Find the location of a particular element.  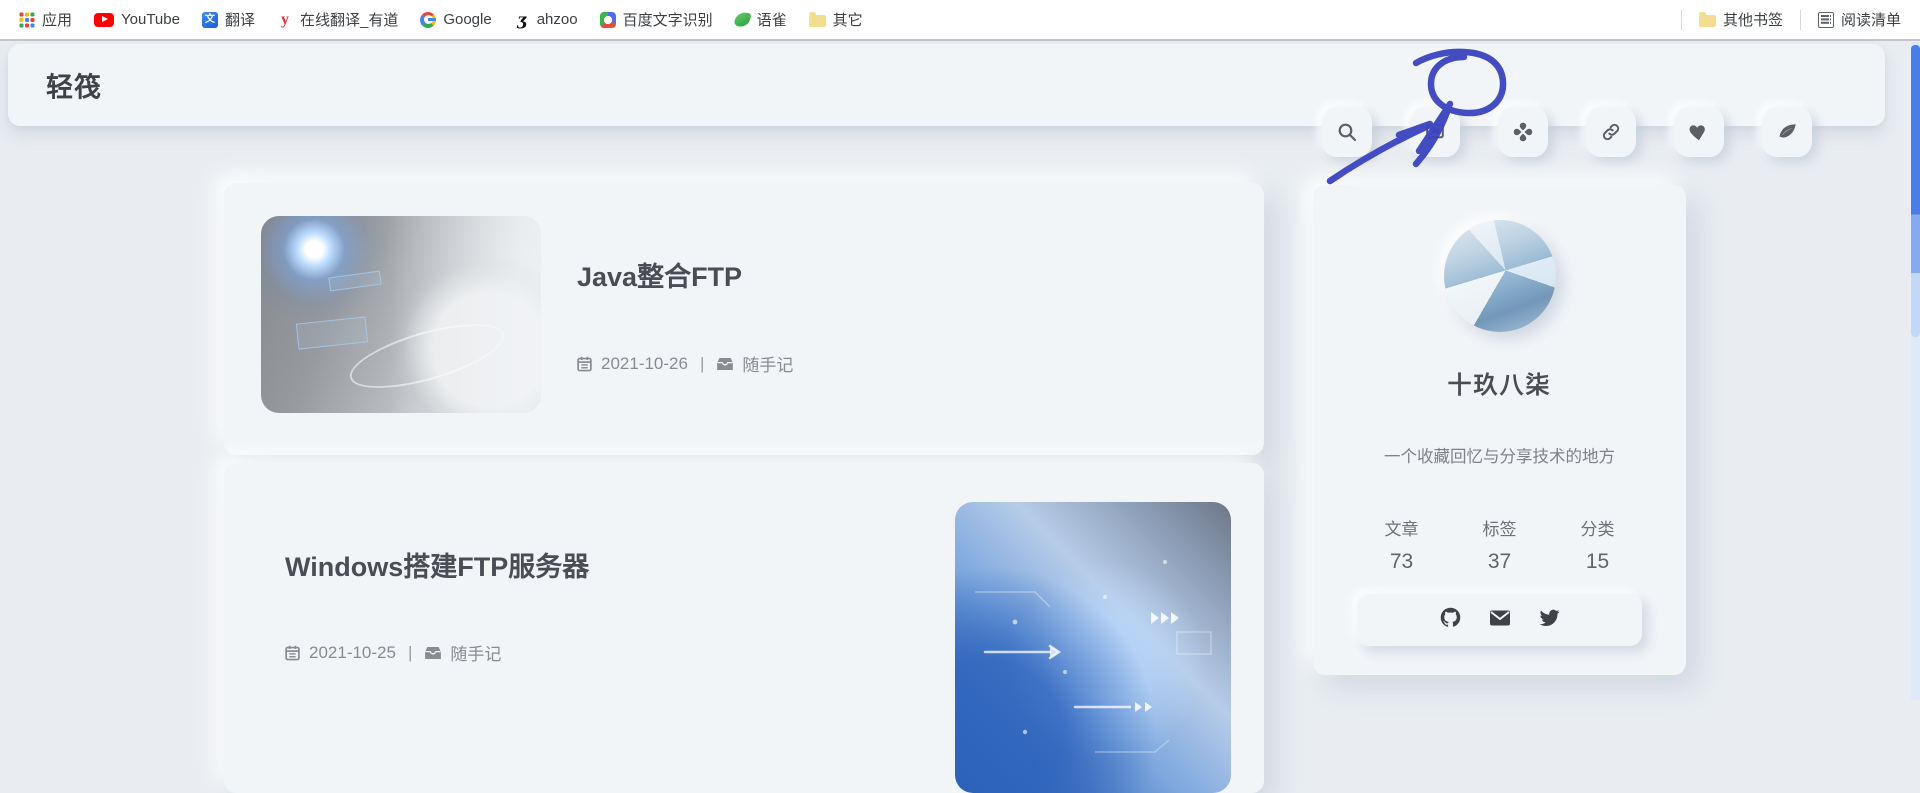

email-icon is located at coordinates (1500, 620).